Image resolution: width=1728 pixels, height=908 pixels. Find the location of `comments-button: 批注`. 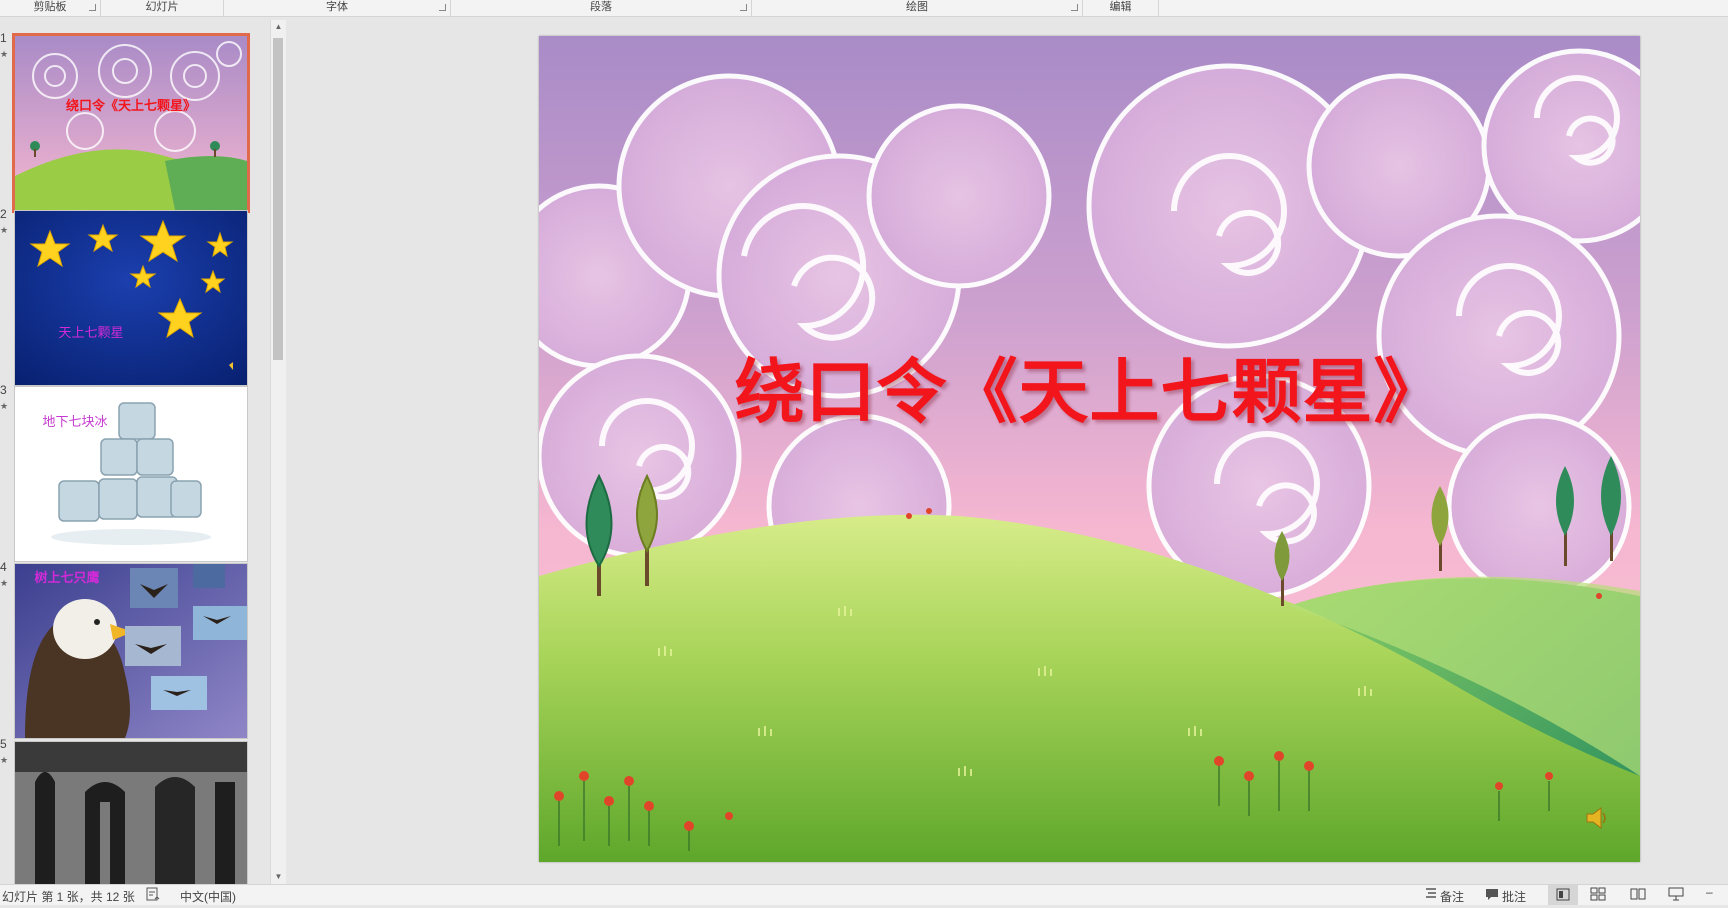

comments-button: 批注 is located at coordinates (1514, 896).